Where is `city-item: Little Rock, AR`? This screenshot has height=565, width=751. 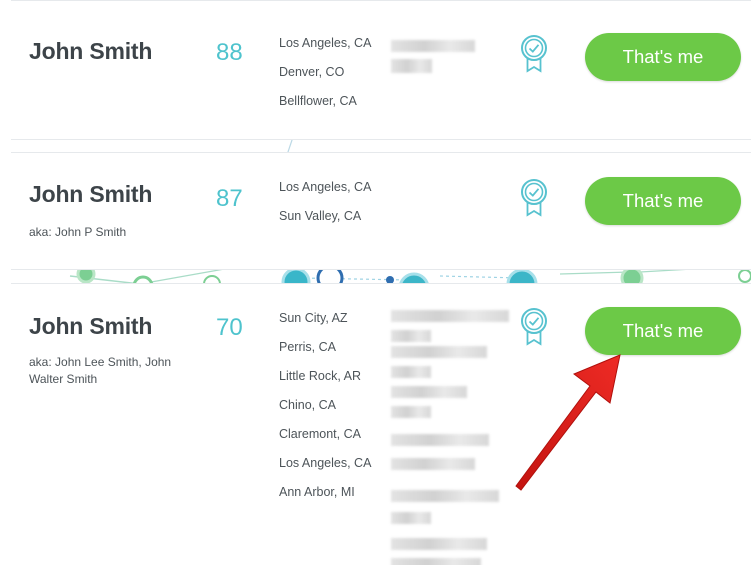 city-item: Little Rock, AR is located at coordinates (320, 376).